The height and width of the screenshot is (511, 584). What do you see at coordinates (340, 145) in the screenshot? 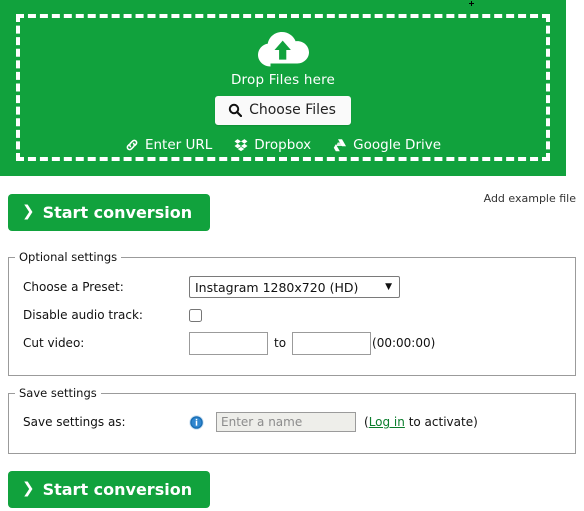
I see `google-drive-icon` at bounding box center [340, 145].